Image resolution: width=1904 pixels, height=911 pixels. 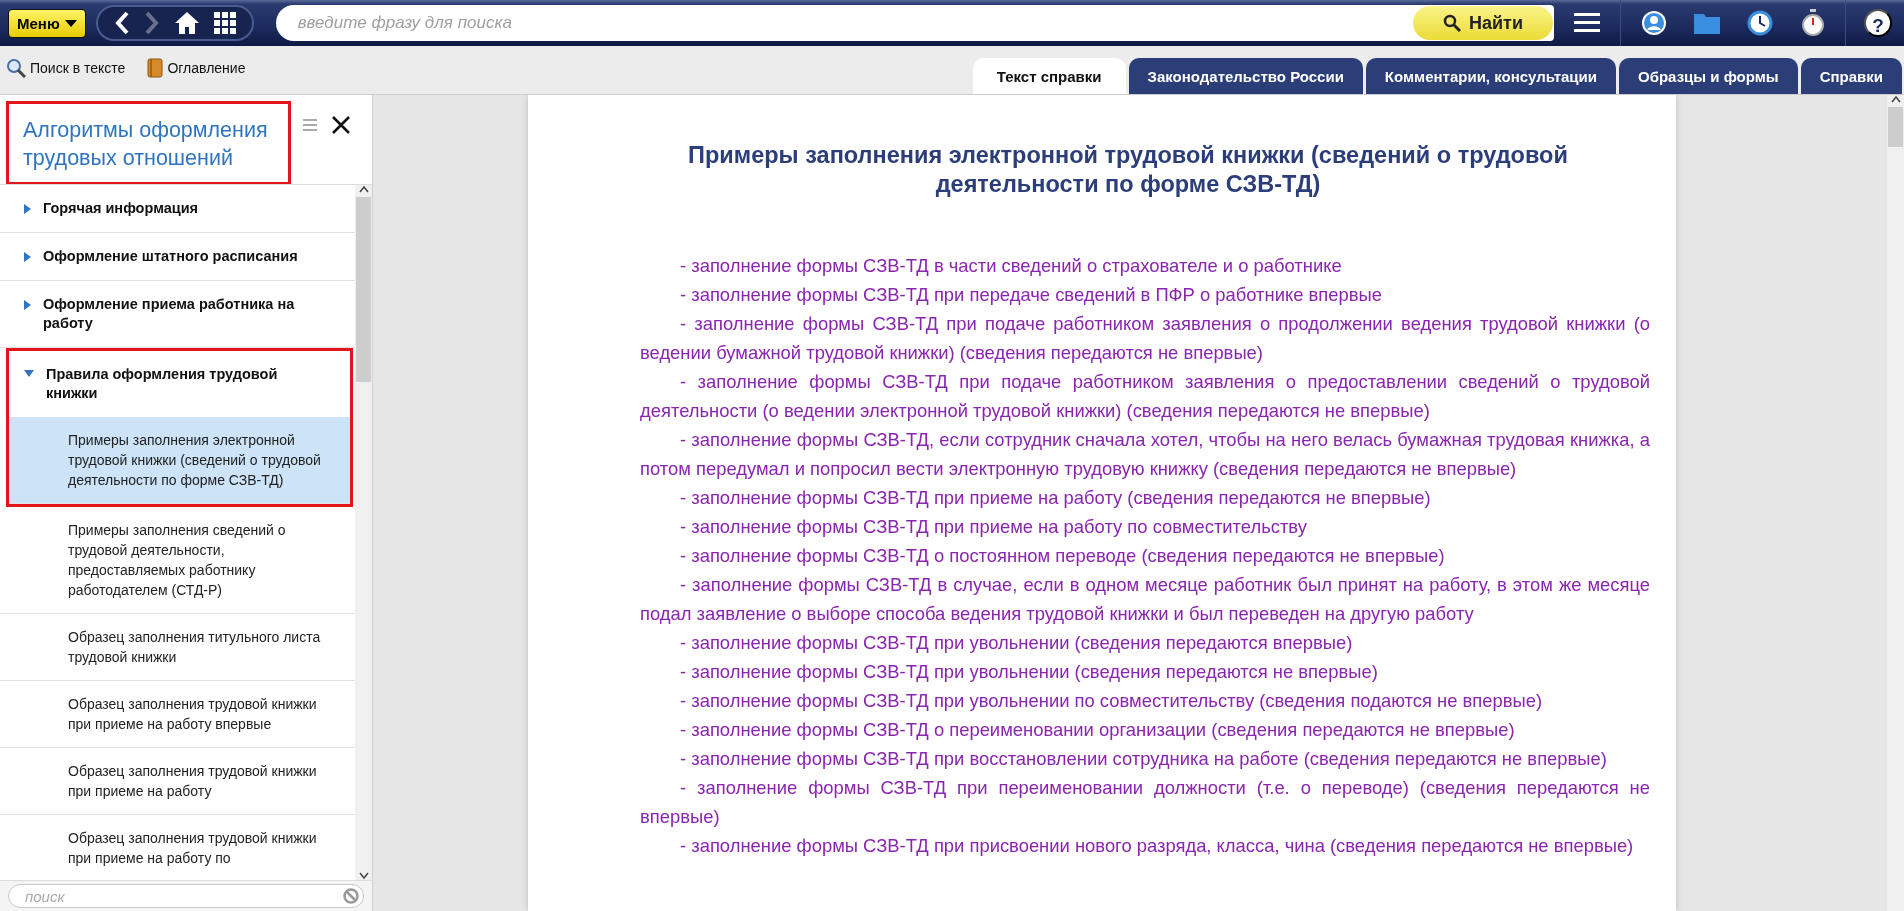 I want to click on document-link: - заполнение формы СЗВ-ТД при увольнении (сведения передаются впервые), so click(x=1145, y=642).